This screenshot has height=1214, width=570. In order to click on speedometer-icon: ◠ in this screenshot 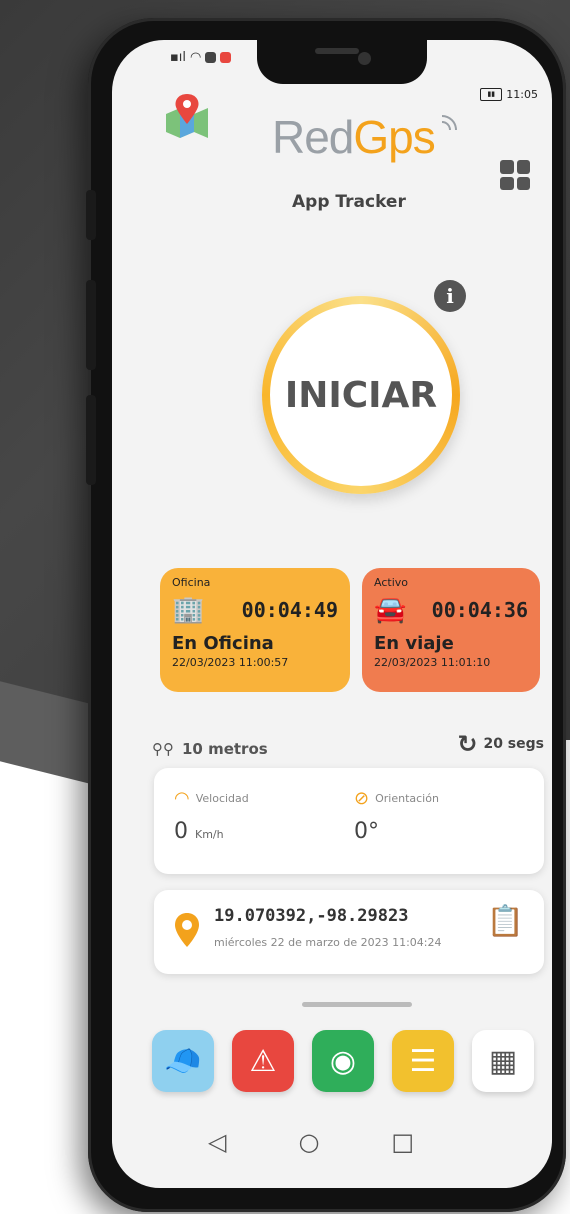, I will do `click(182, 798)`.